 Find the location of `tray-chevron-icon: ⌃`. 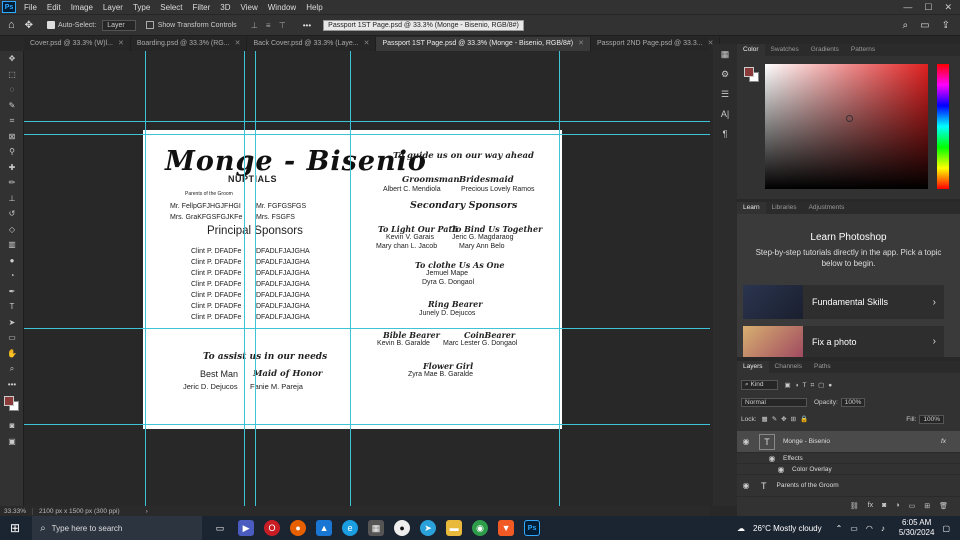

tray-chevron-icon: ⌃ is located at coordinates (839, 528).